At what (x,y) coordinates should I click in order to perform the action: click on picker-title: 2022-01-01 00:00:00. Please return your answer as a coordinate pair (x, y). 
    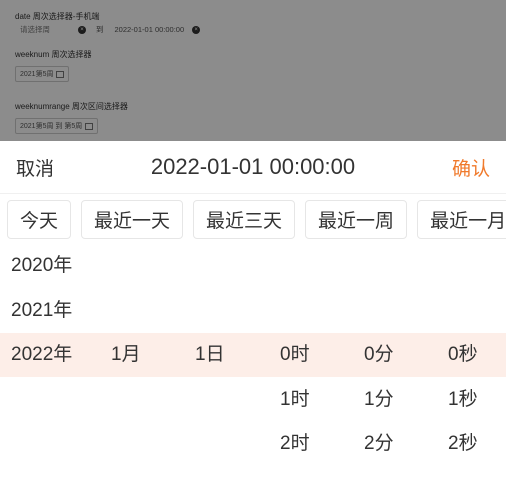
    Looking at the image, I should click on (253, 166).